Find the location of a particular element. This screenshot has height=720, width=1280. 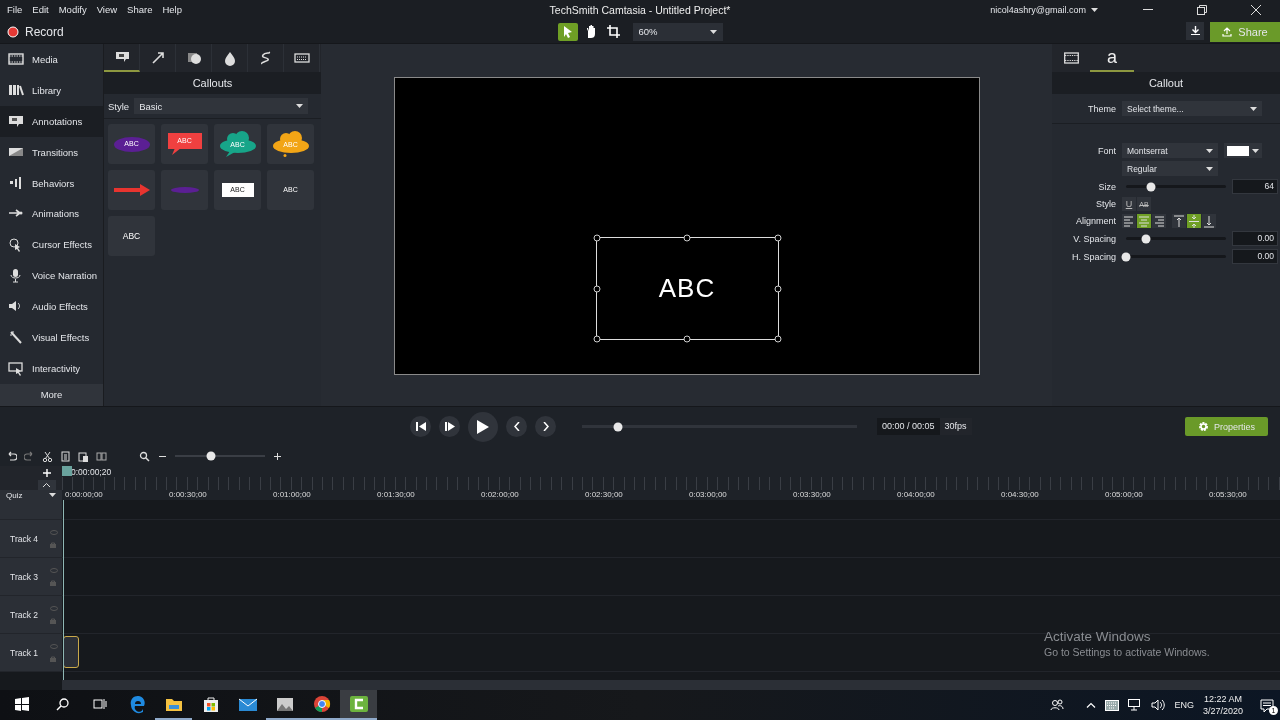

font-dropdown: Montserrat is located at coordinates (1170, 150).